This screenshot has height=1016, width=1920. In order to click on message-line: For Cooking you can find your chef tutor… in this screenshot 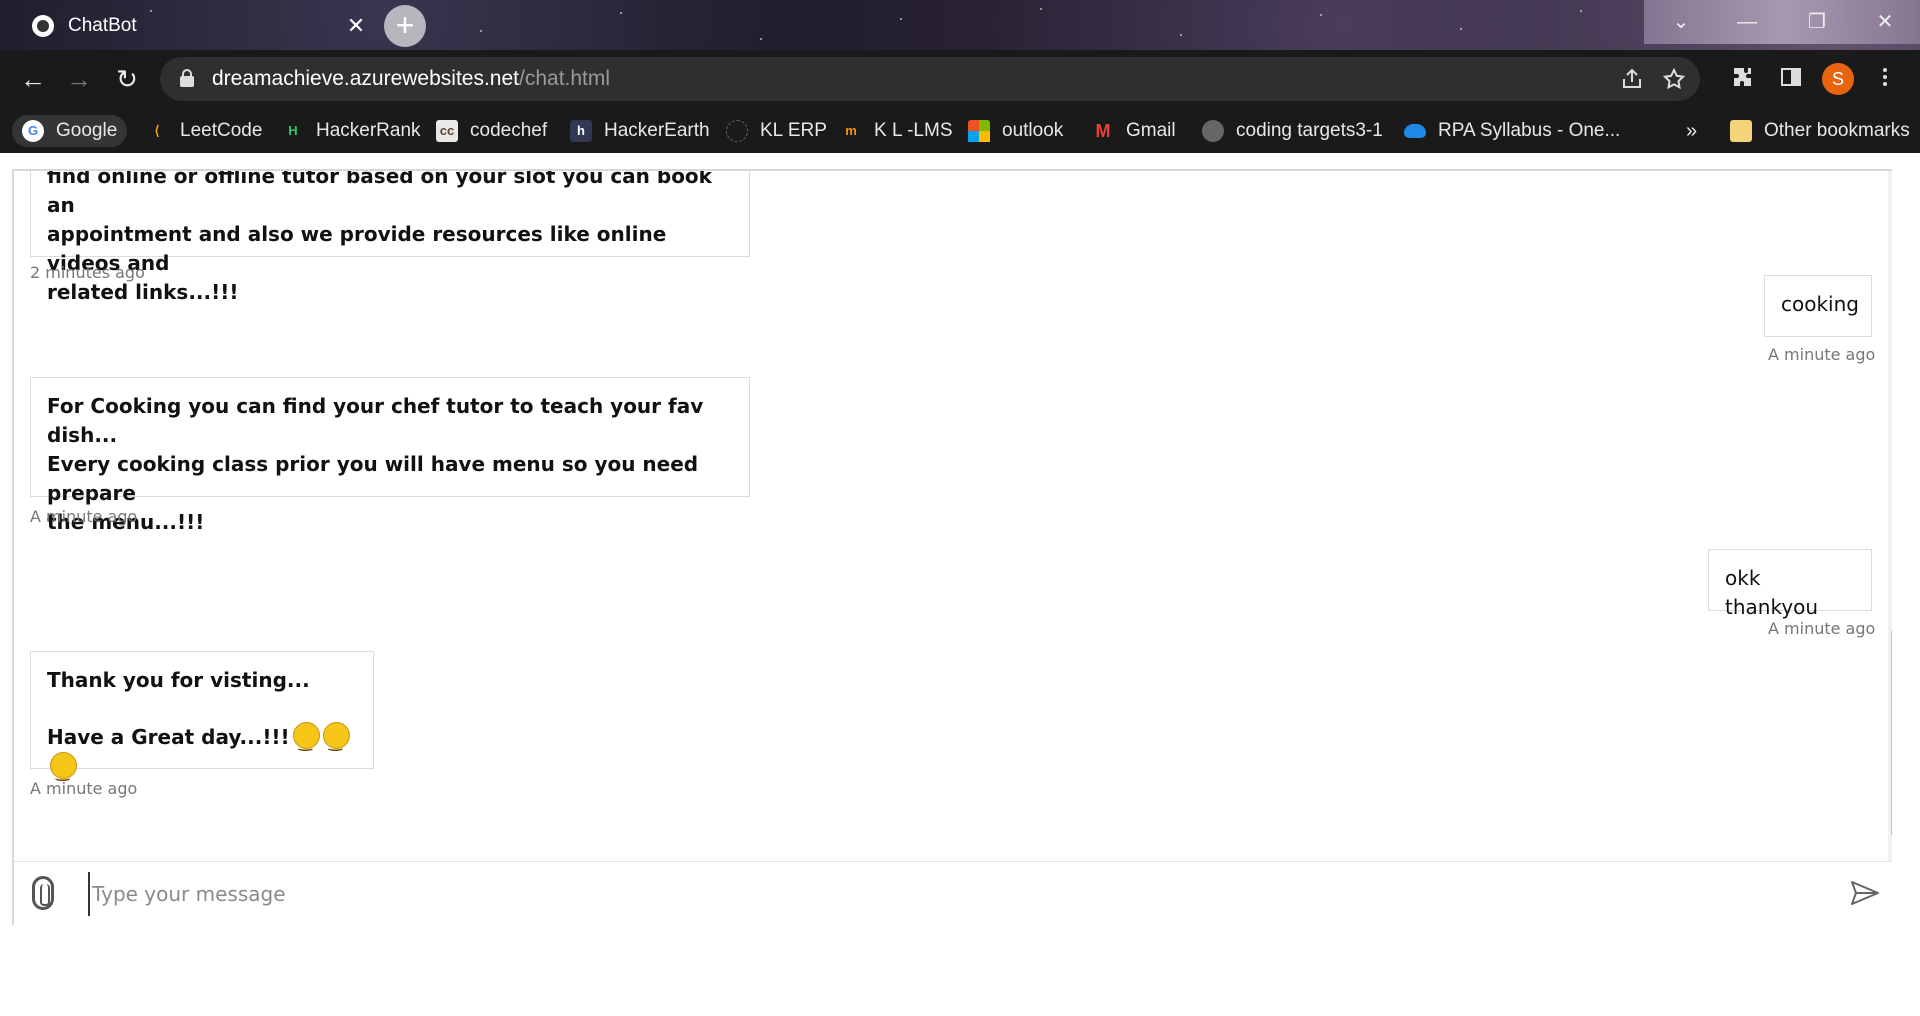, I will do `click(375, 420)`.